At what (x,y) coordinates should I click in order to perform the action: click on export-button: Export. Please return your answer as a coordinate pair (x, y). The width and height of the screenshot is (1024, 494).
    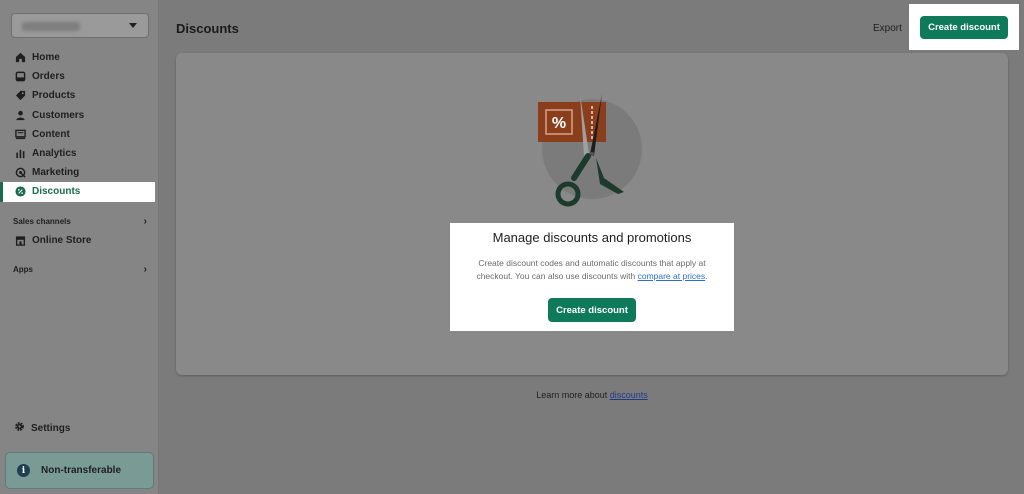
    Looking at the image, I should click on (887, 28).